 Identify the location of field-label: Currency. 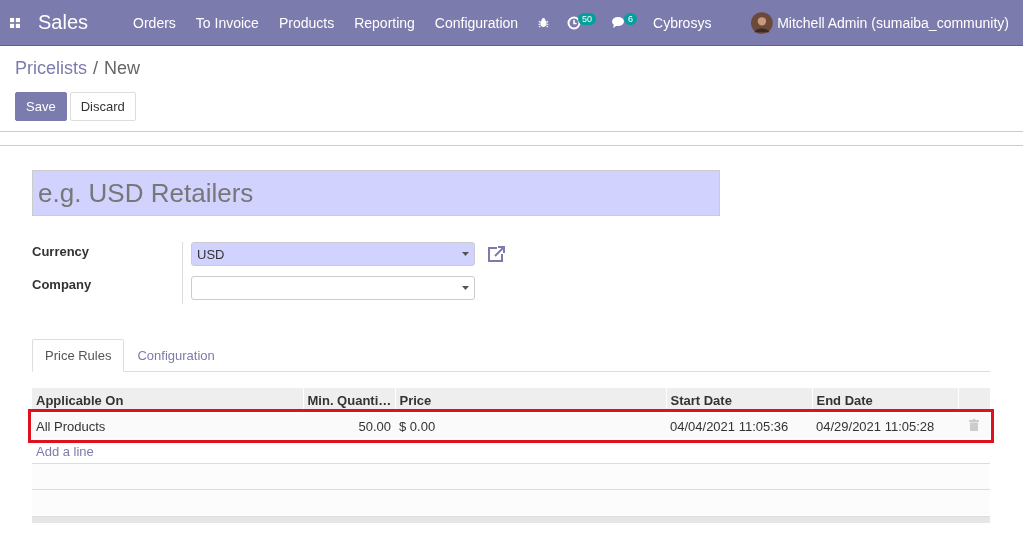
(61, 252).